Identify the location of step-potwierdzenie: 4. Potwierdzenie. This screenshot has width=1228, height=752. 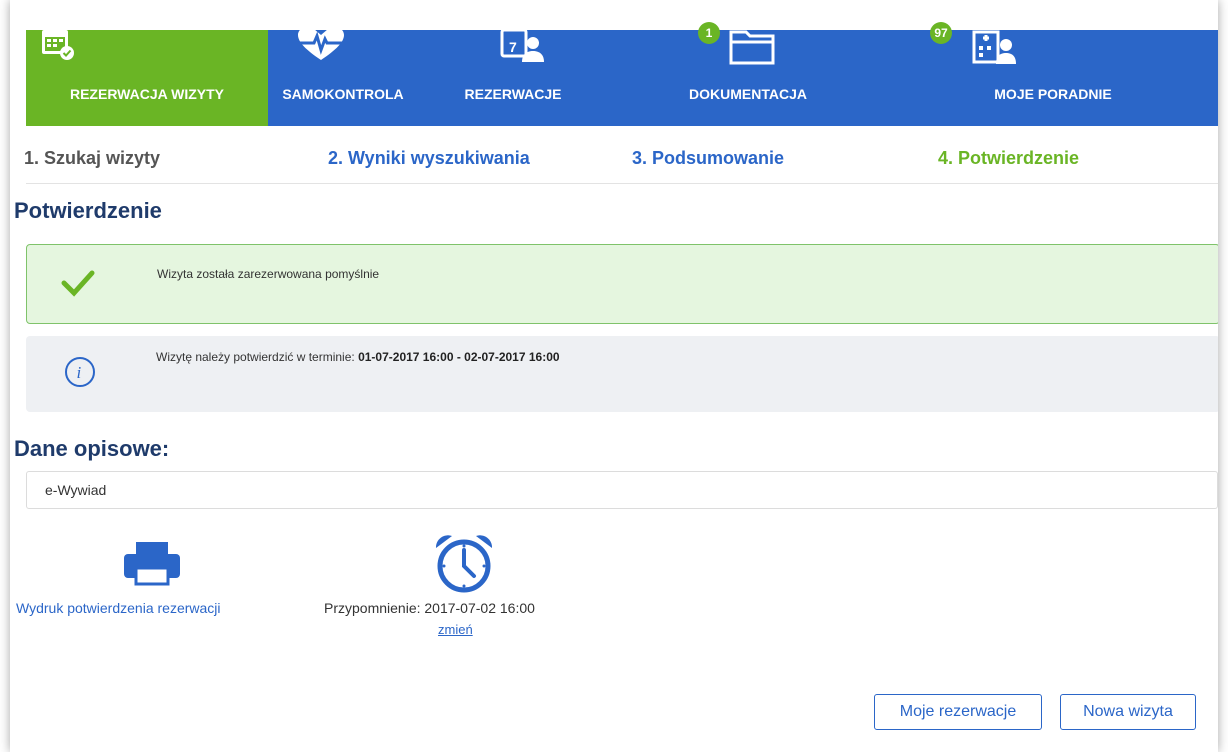
(1009, 158).